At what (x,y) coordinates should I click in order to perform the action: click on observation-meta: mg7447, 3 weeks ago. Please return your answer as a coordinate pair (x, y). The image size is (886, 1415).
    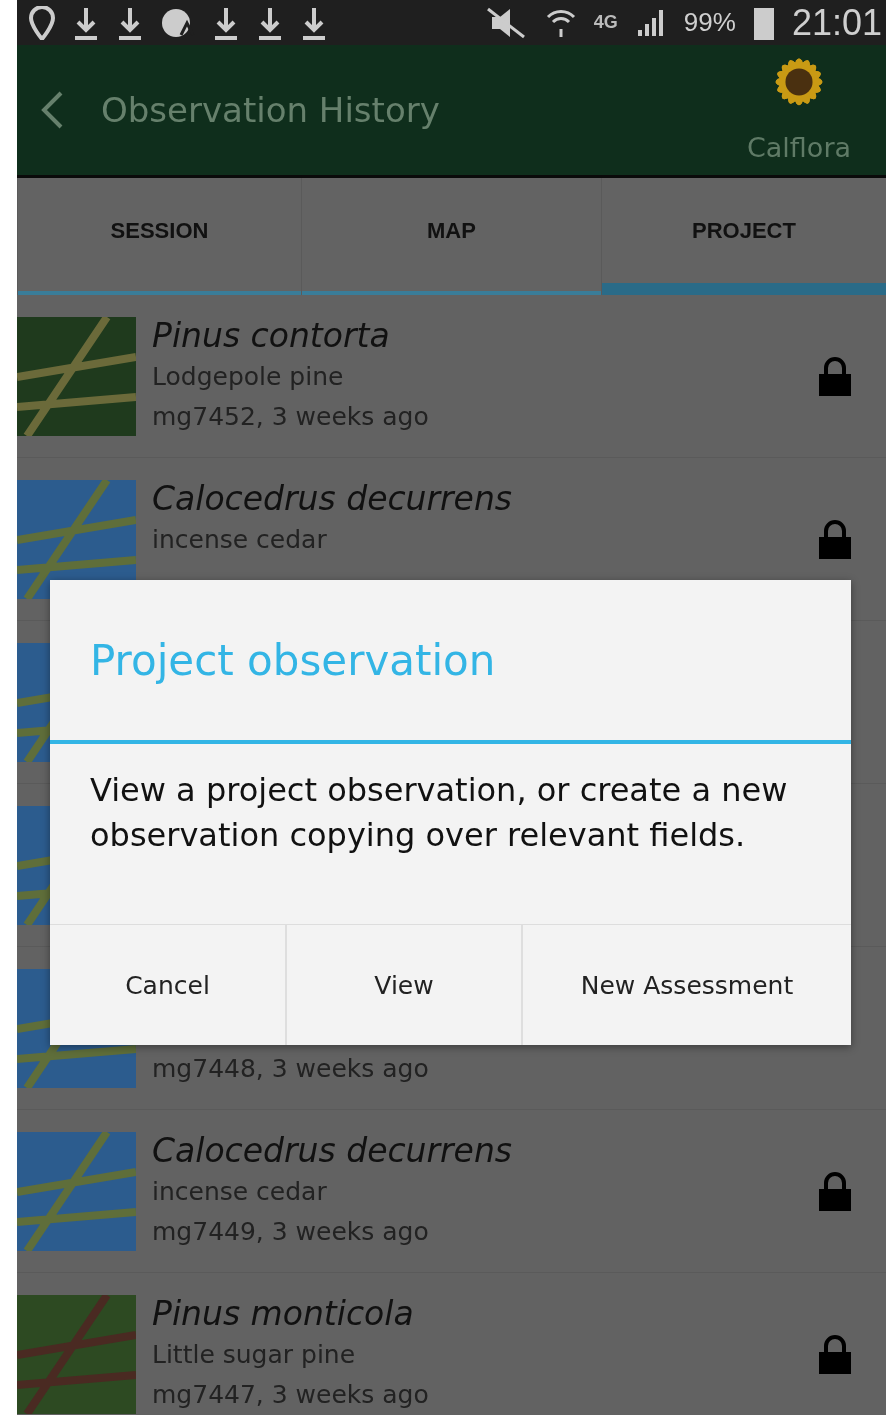
    Looking at the image, I should click on (290, 1395).